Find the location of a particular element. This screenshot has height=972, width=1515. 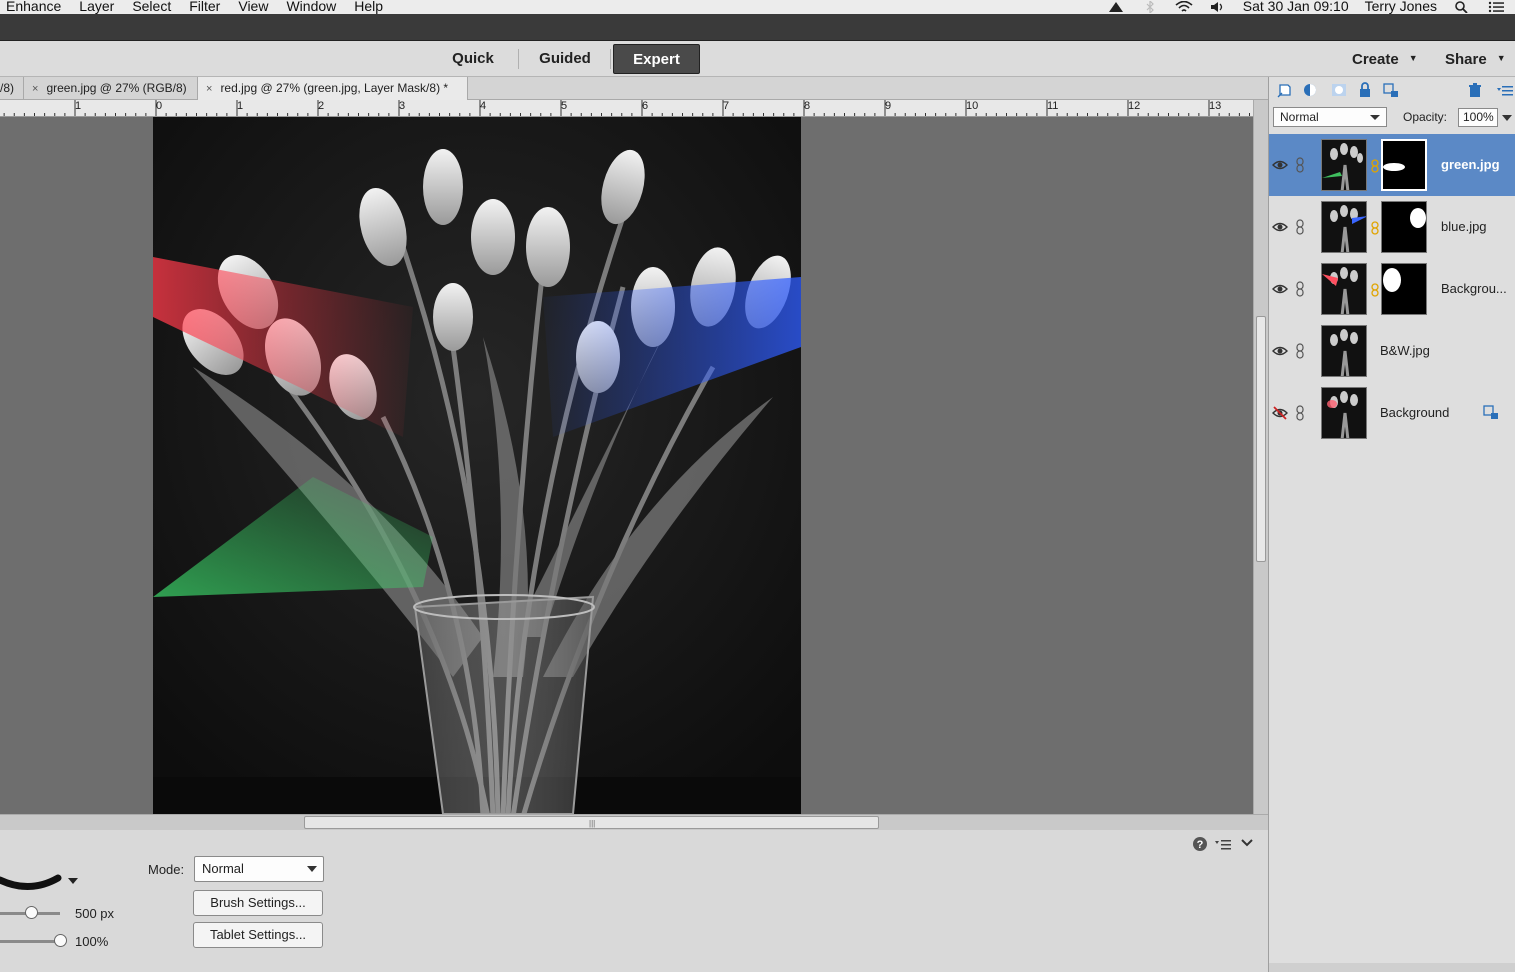

layer-row-green: green.jpg is located at coordinates (1392, 165).